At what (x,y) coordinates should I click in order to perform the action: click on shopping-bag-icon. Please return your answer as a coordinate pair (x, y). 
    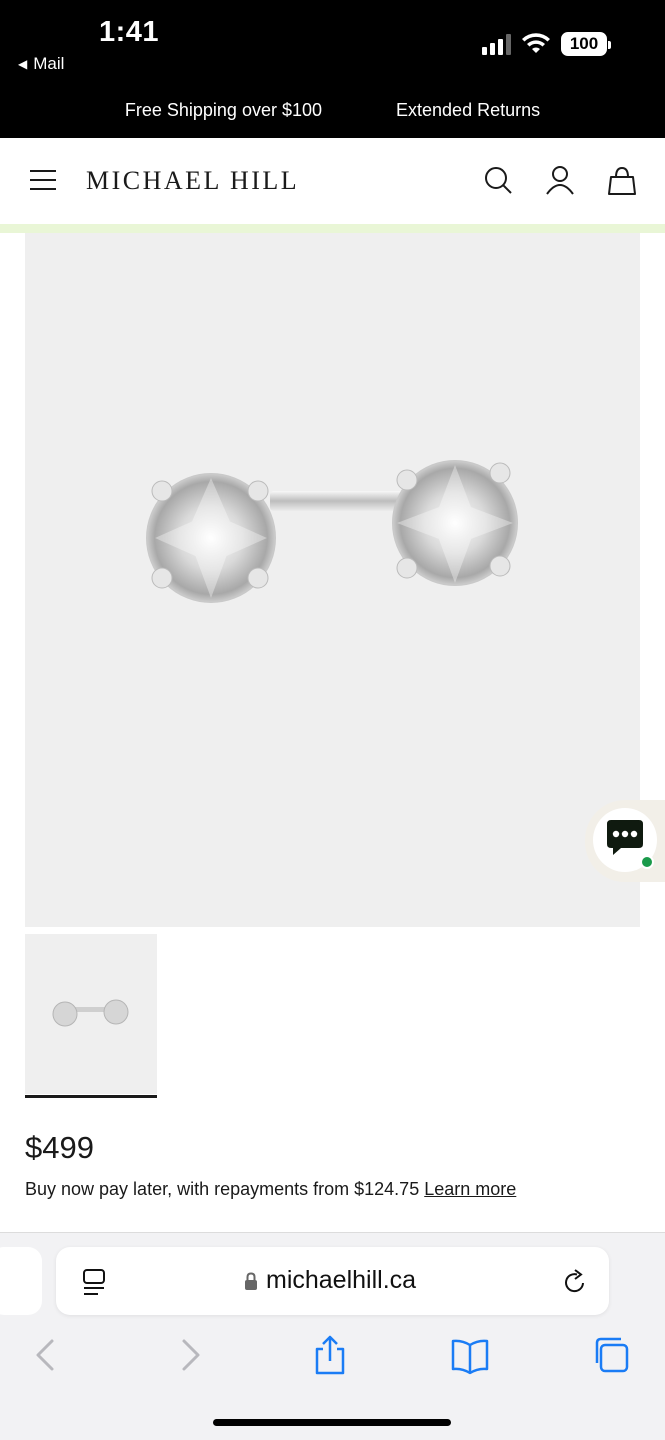
    Looking at the image, I should click on (622, 180).